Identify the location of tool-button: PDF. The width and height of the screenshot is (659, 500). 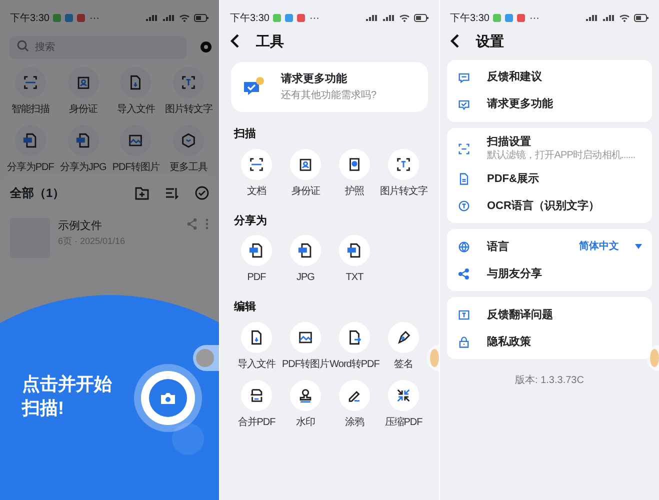
(256, 260).